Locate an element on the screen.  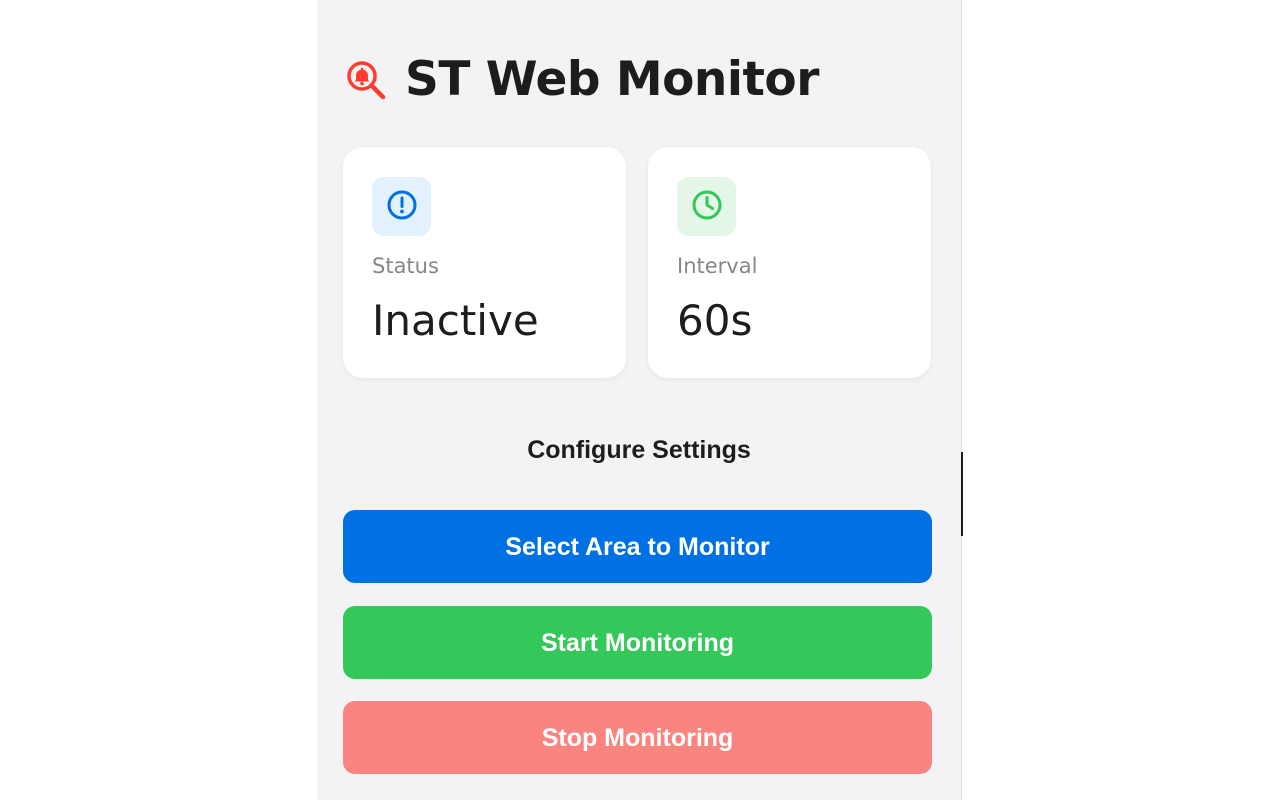
status-card: Status Inactive is located at coordinates (484, 262).